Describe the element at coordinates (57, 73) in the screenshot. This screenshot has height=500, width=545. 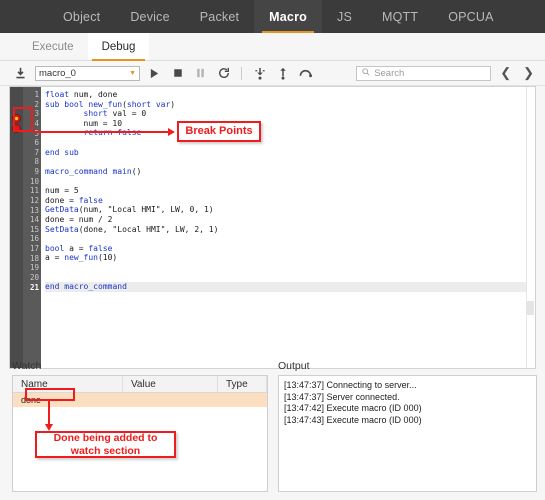
I see `macro-select-label: macro_0` at that location.